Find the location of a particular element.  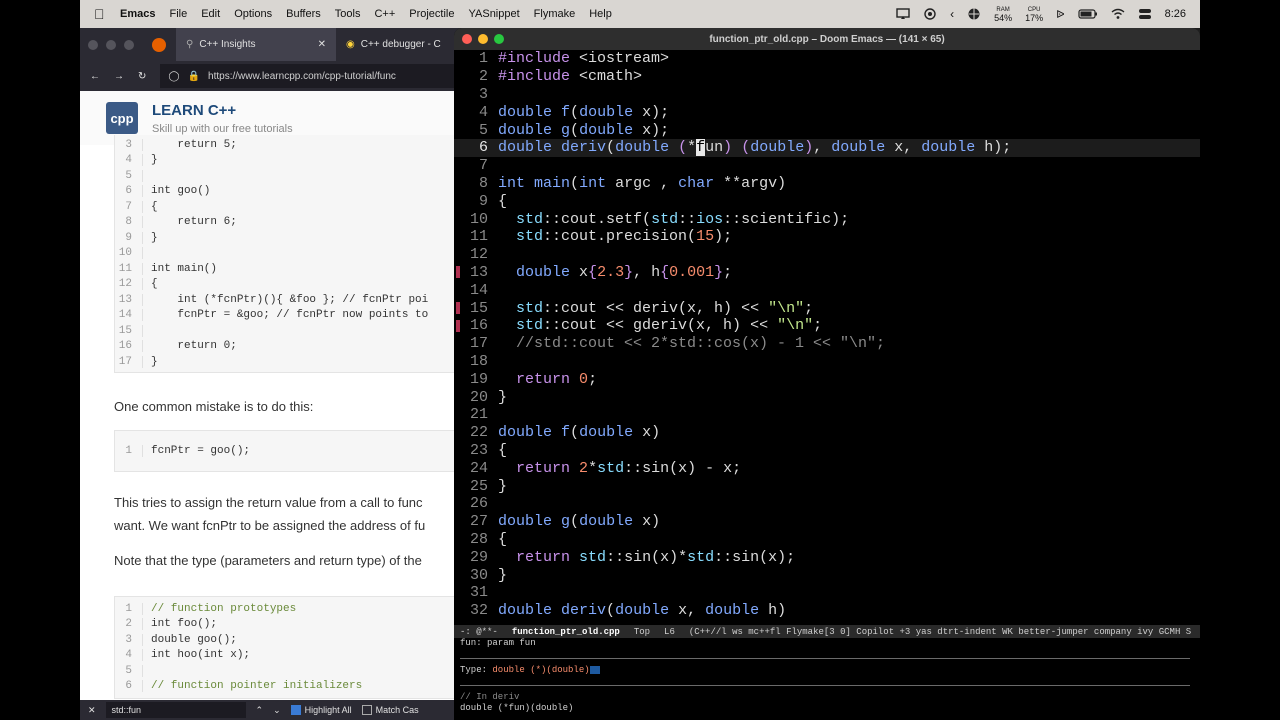

line-number: 9 is located at coordinates (129, 237).